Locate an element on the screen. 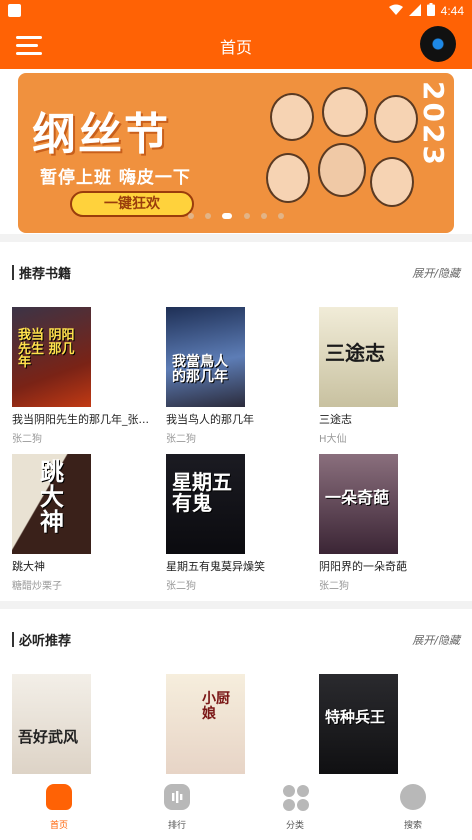 The height and width of the screenshot is (840, 472). book-cover: 星期五 有鬼 is located at coordinates (205, 504).